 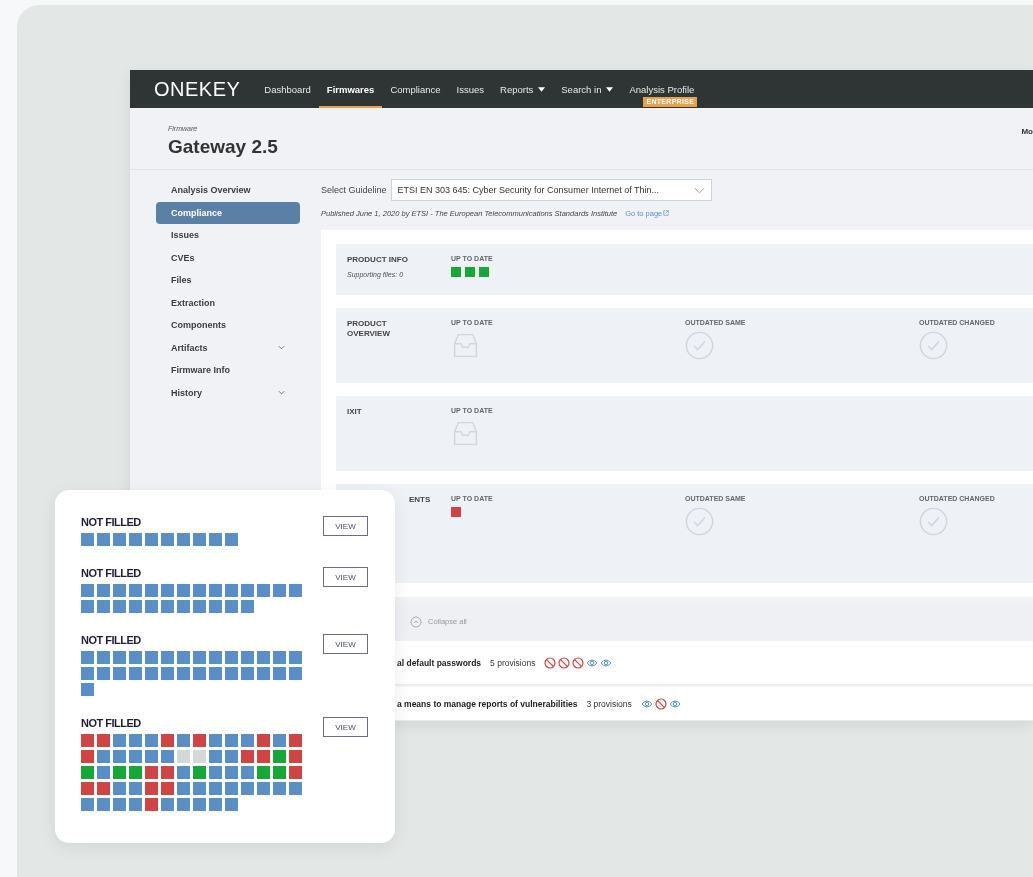 I want to click on sidebar-item: History, so click(x=228, y=392).